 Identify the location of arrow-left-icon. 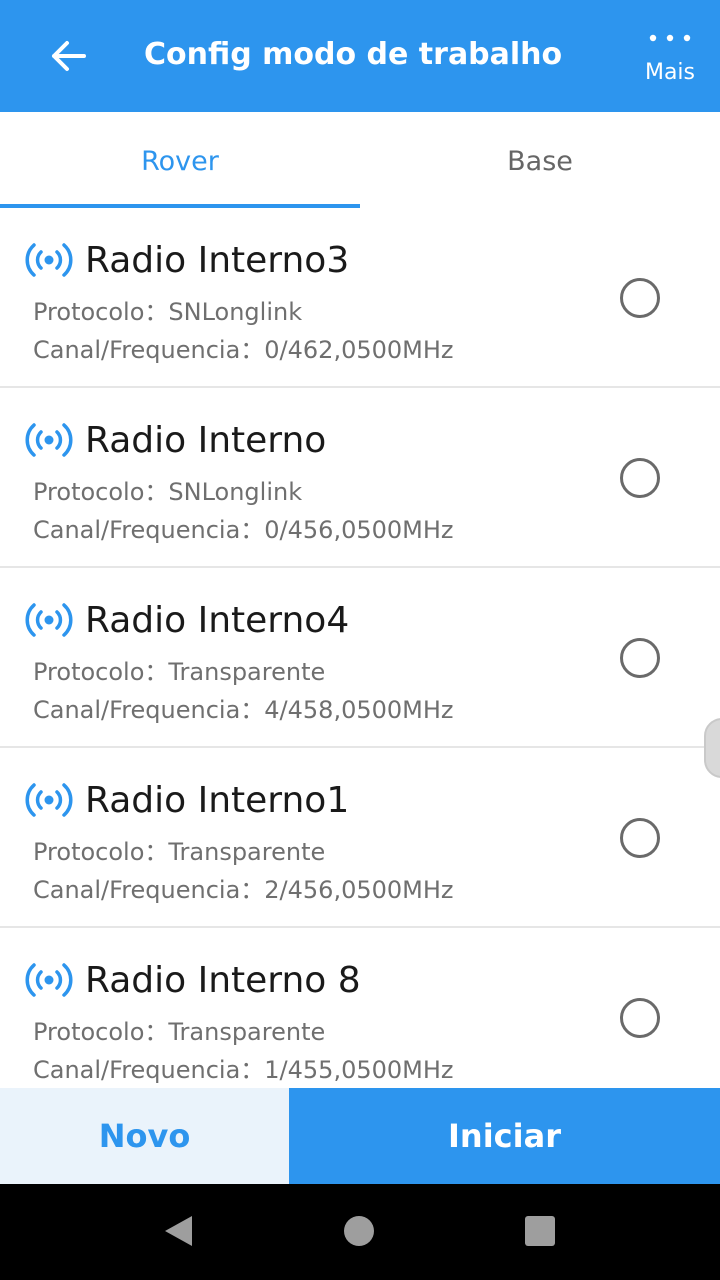
(69, 56).